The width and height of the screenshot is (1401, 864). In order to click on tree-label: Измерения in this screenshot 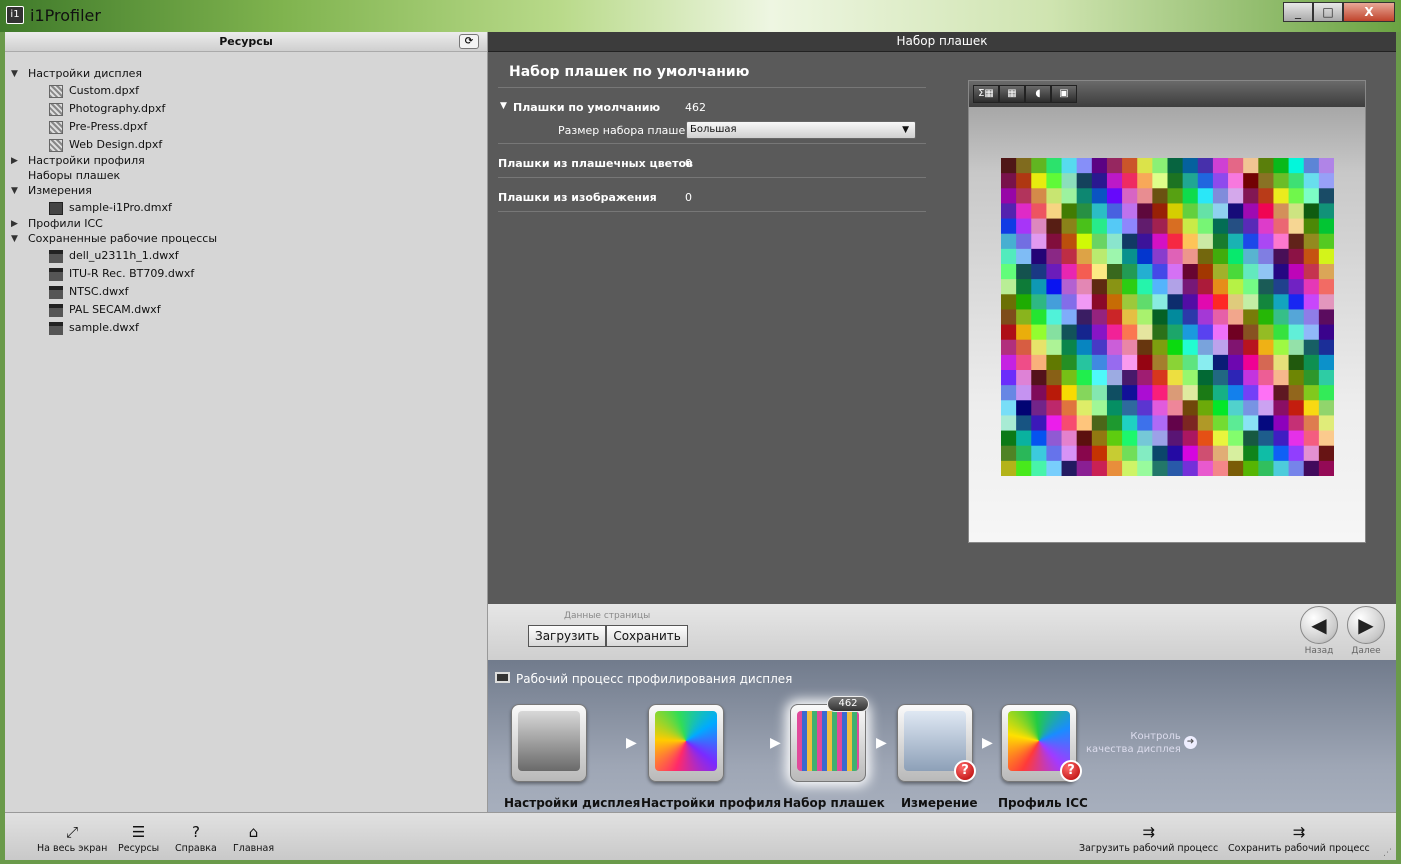, I will do `click(60, 190)`.